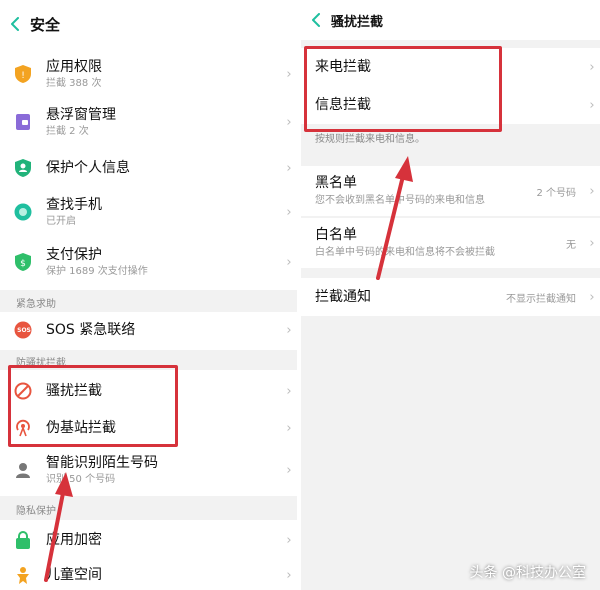 Image resolution: width=600 pixels, height=590 pixels. What do you see at coordinates (571, 245) in the screenshot?
I see `item-value: 无` at bounding box center [571, 245].